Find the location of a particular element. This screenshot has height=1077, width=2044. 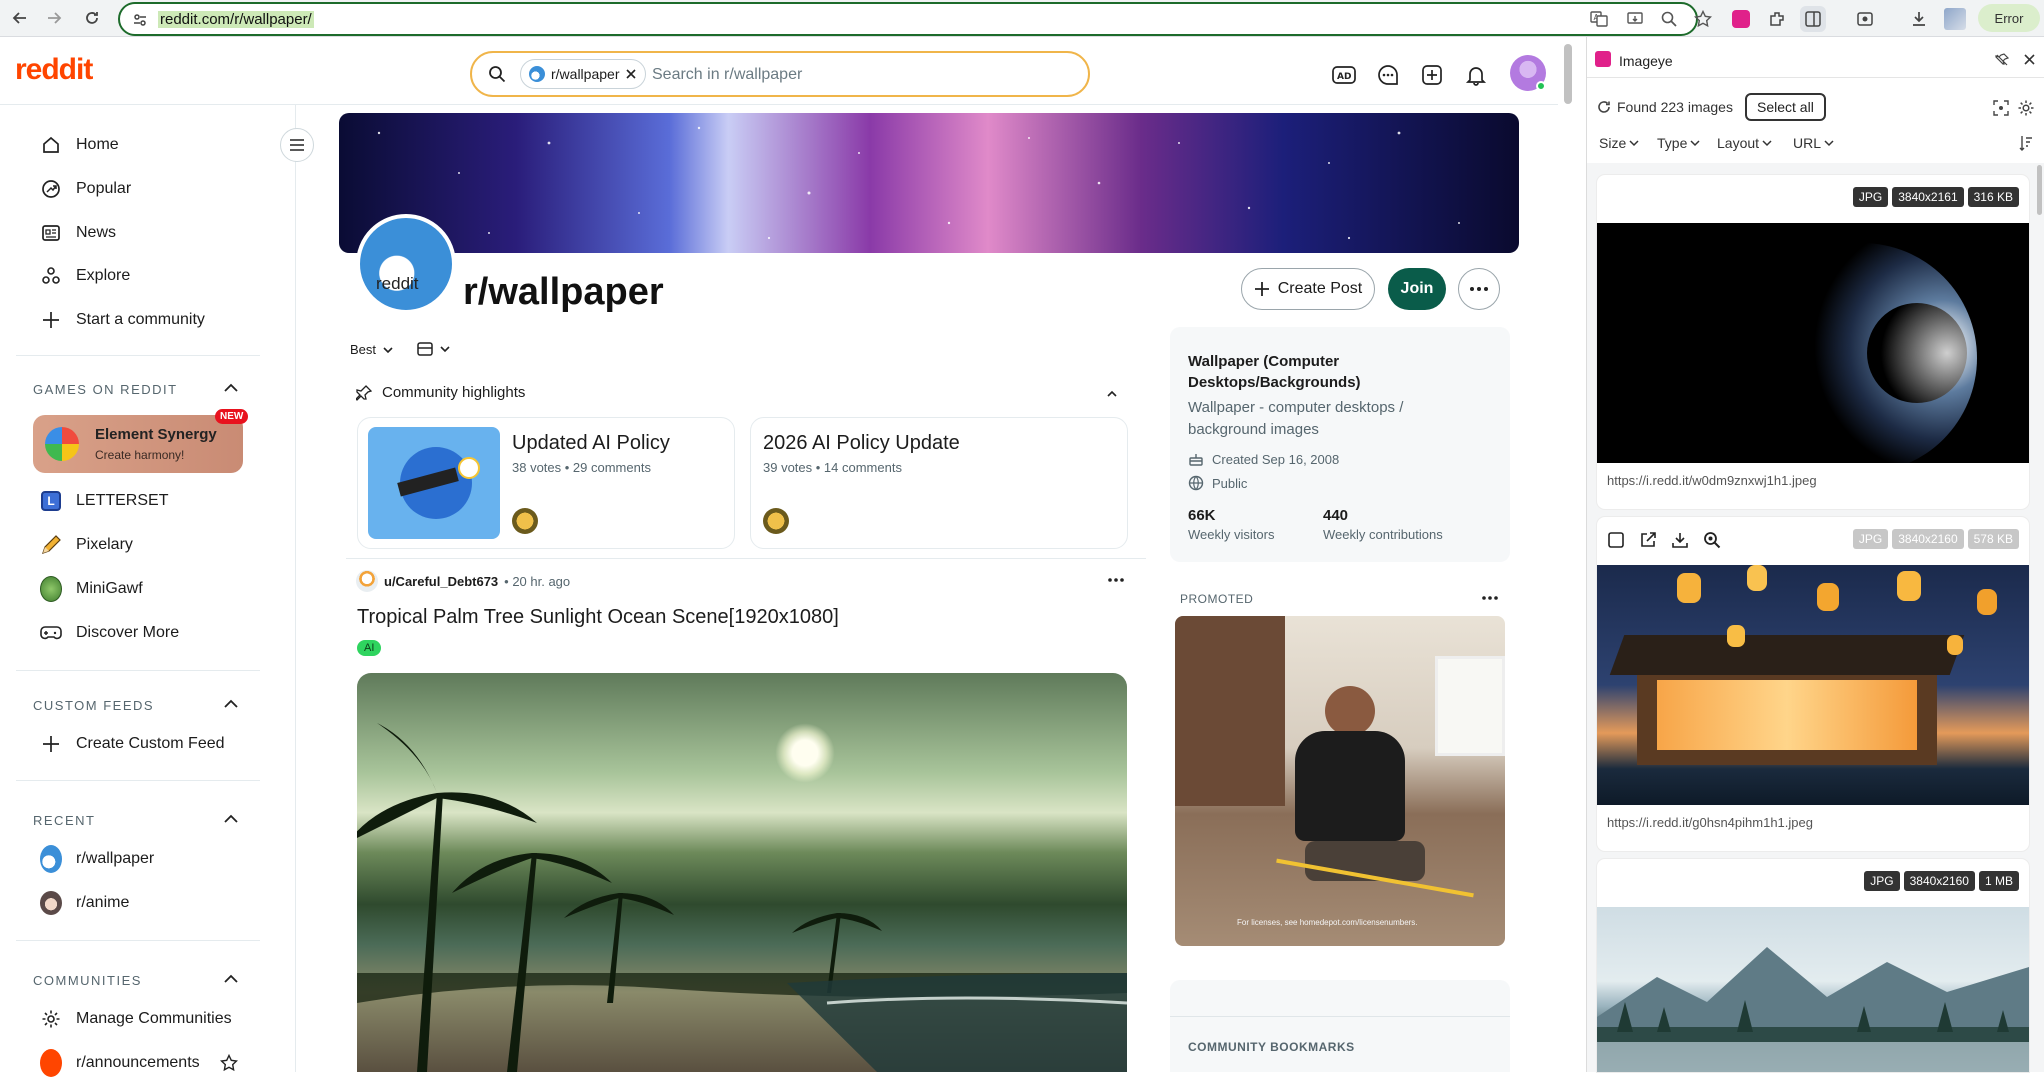

stat-value: 66K is located at coordinates (1202, 515).